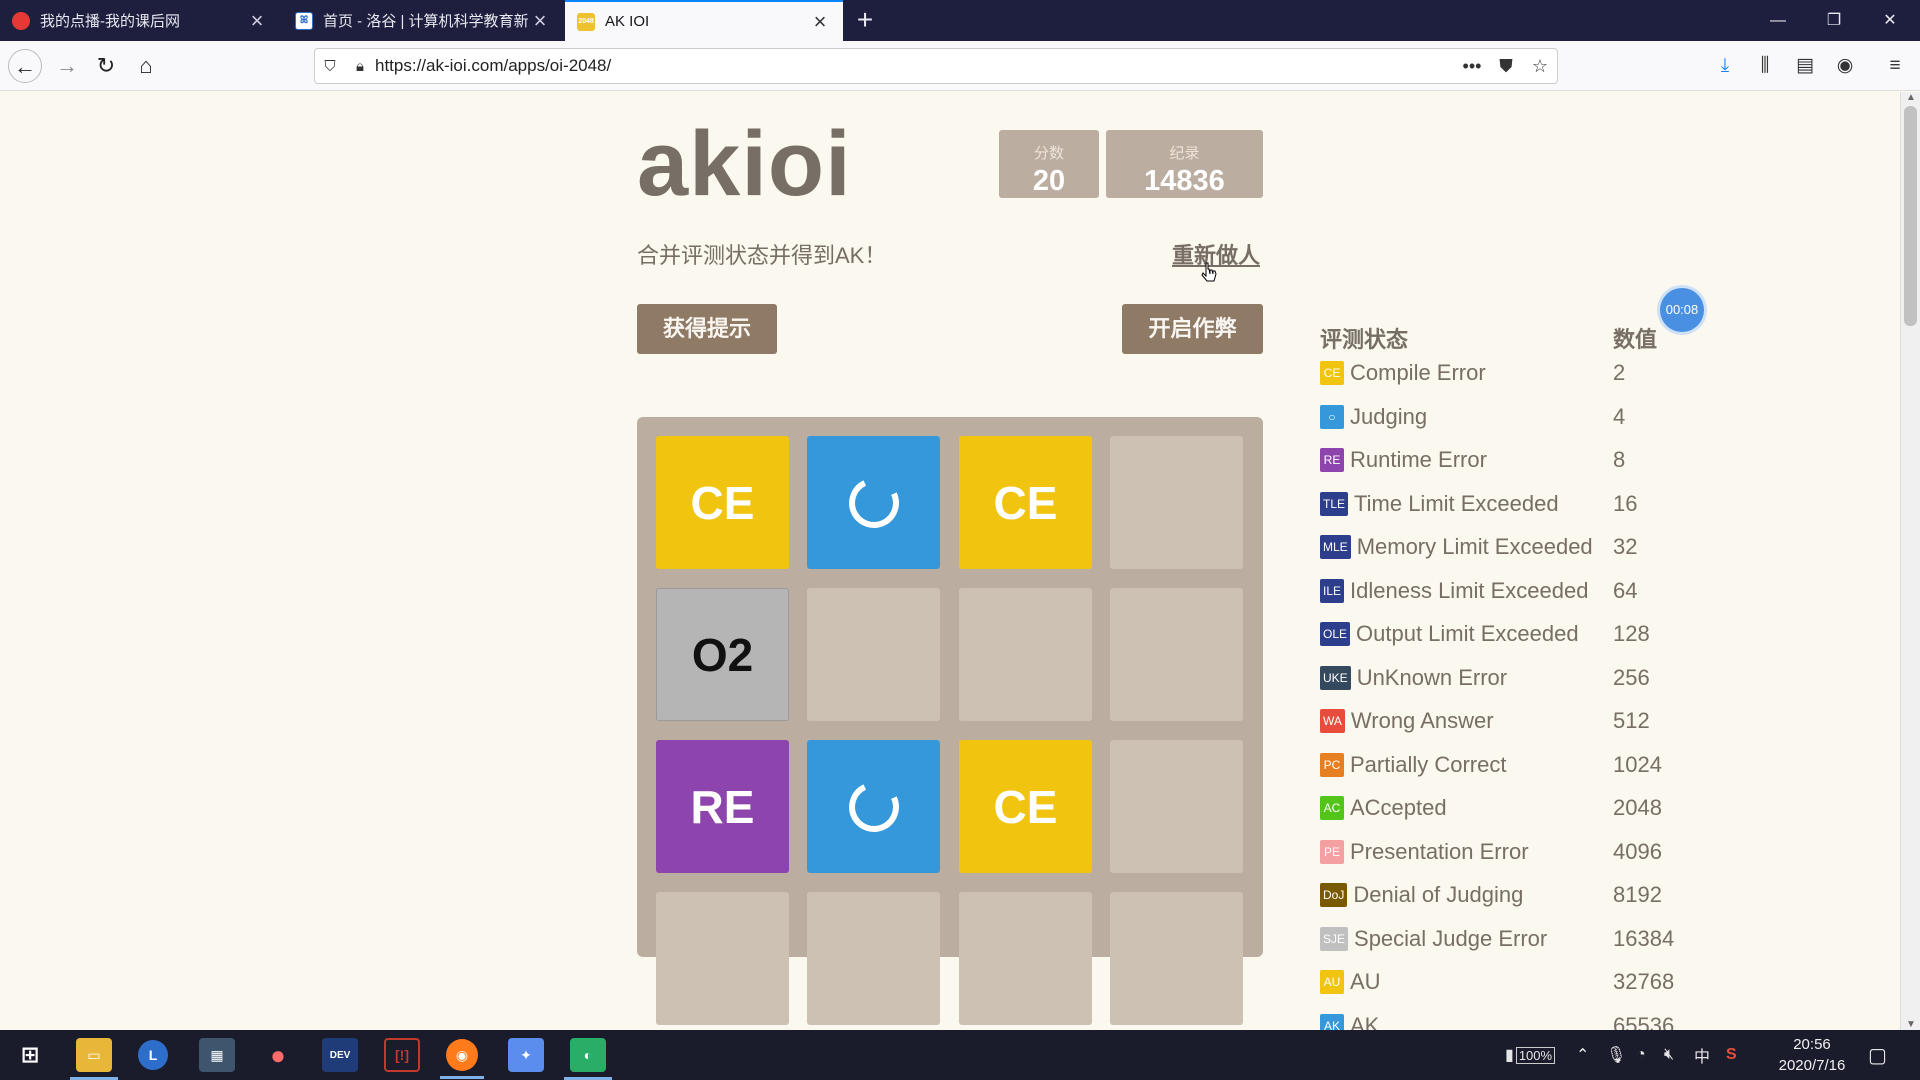 Image resolution: width=1920 pixels, height=1080 pixels. What do you see at coordinates (1641, 1055) in the screenshot?
I see `wifi-icon: ◔` at bounding box center [1641, 1055].